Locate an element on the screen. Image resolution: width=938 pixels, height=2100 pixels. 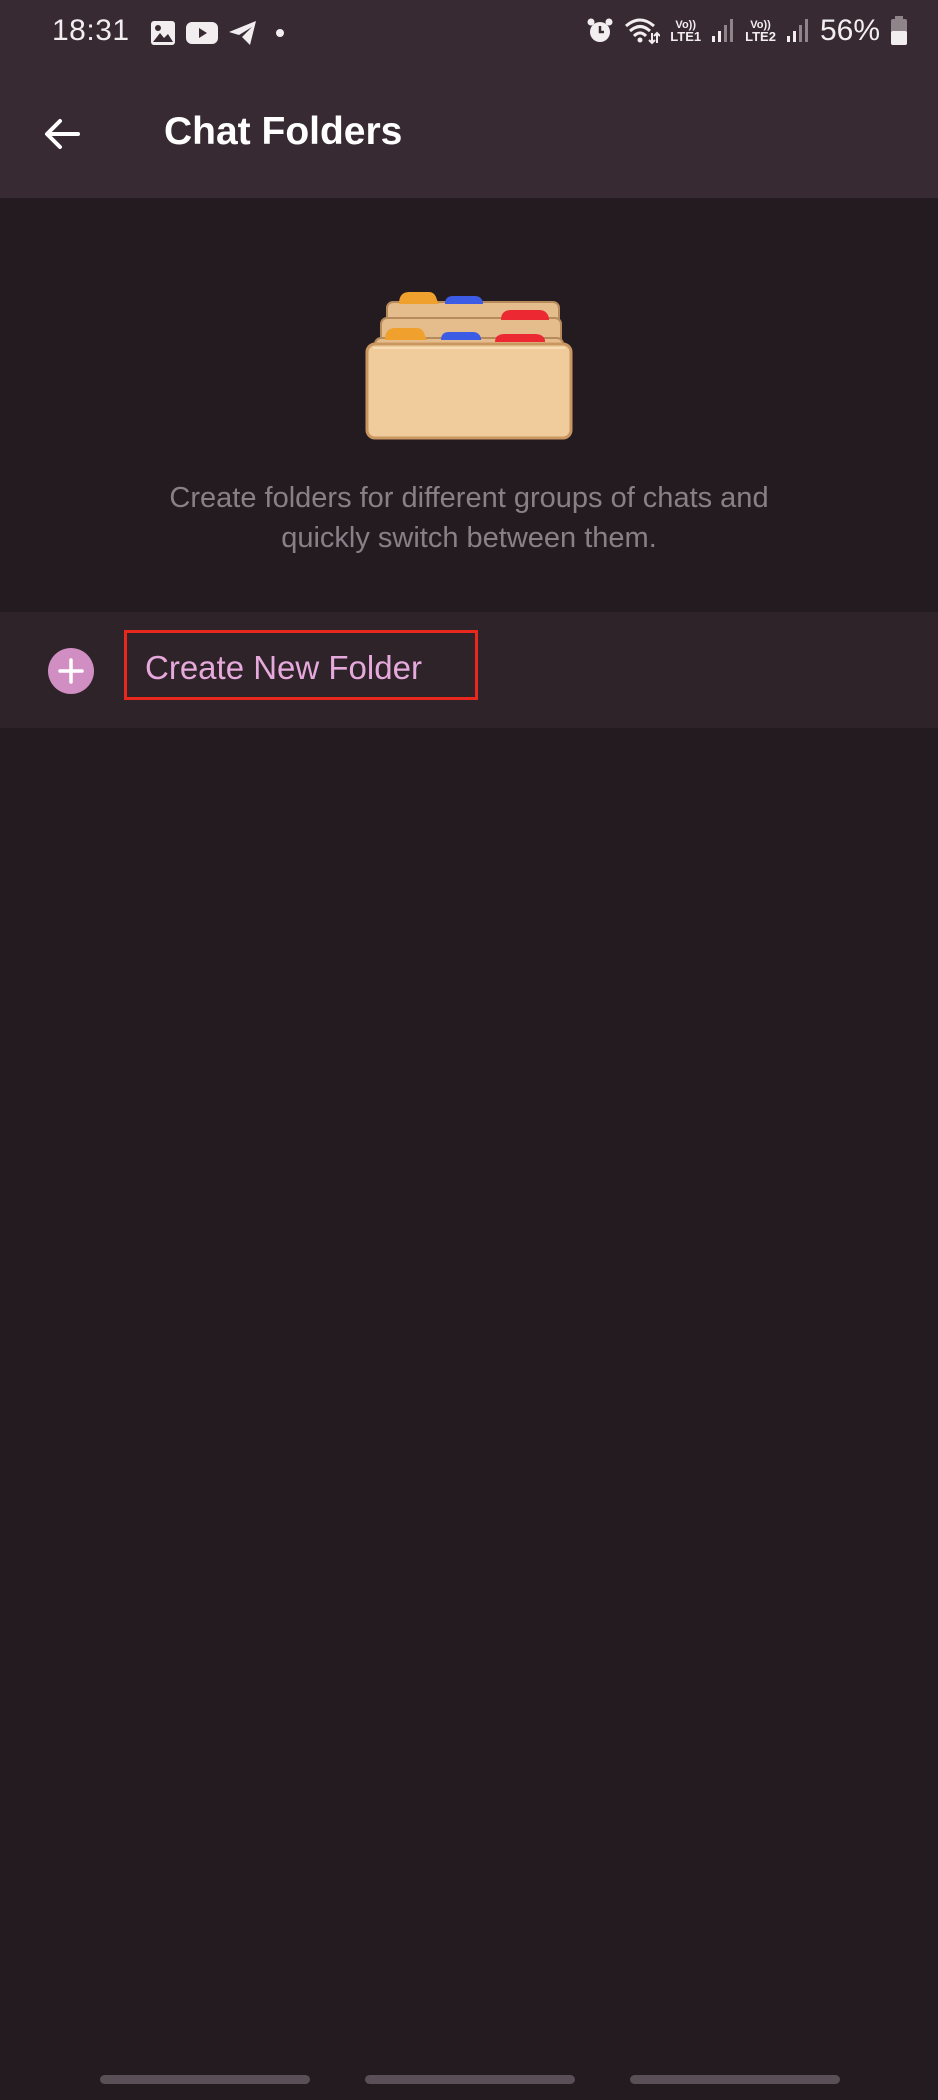
plus-circle-icon is located at coordinates (71, 671).